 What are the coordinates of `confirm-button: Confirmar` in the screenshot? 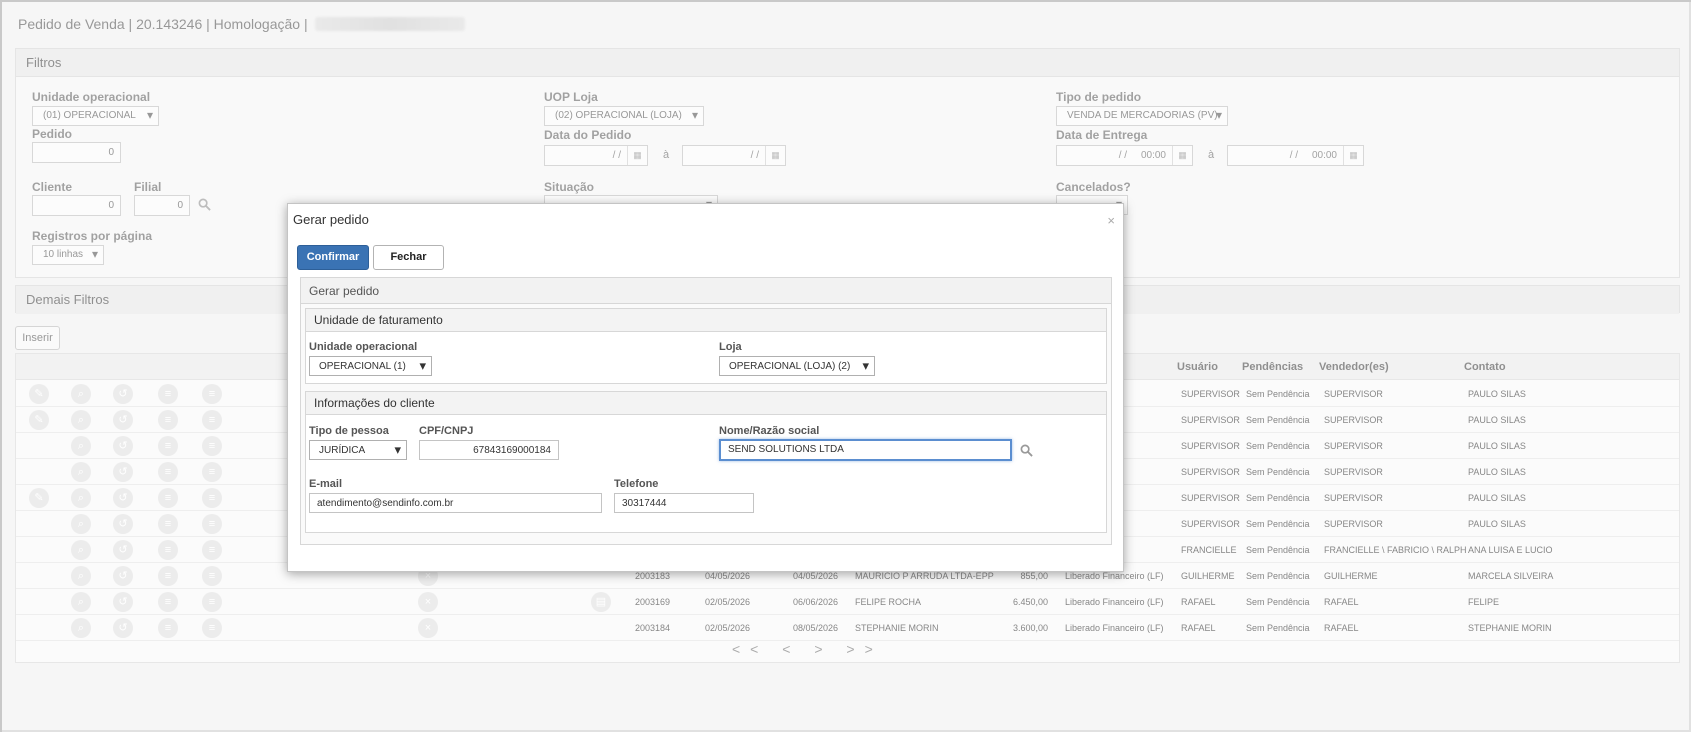 It's located at (333, 257).